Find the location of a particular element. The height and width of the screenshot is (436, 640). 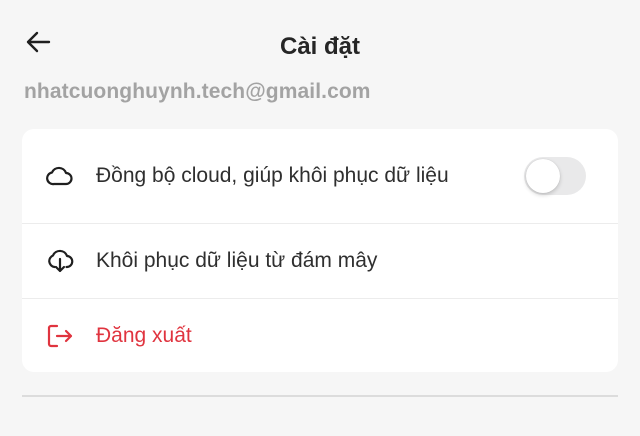

settings-item-label: Đồng bộ cloud, giúp khôi phục dữ liệu is located at coordinates (272, 175).